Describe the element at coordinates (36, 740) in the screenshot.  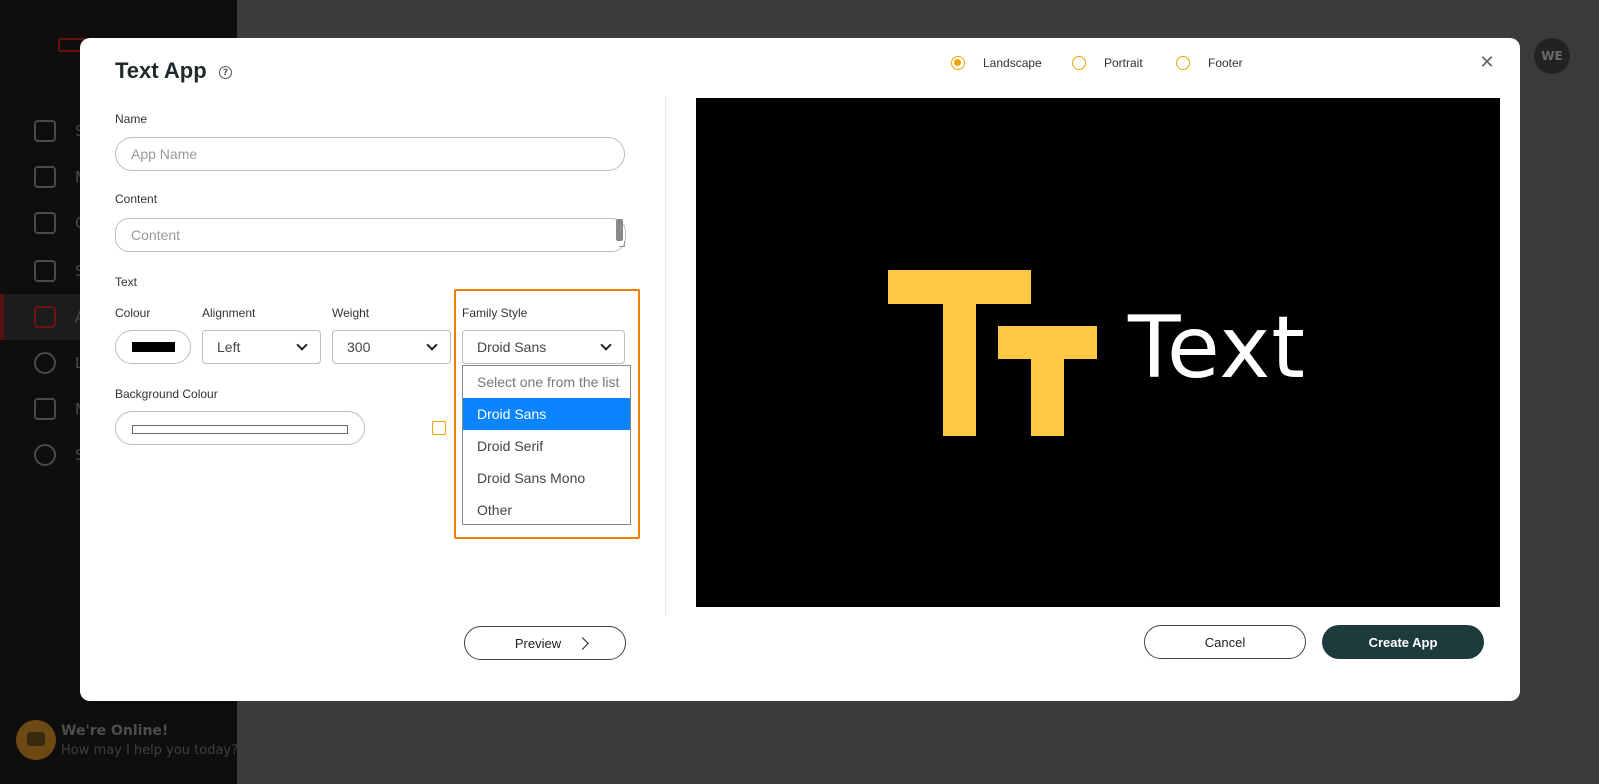
I see `chat-icon` at that location.